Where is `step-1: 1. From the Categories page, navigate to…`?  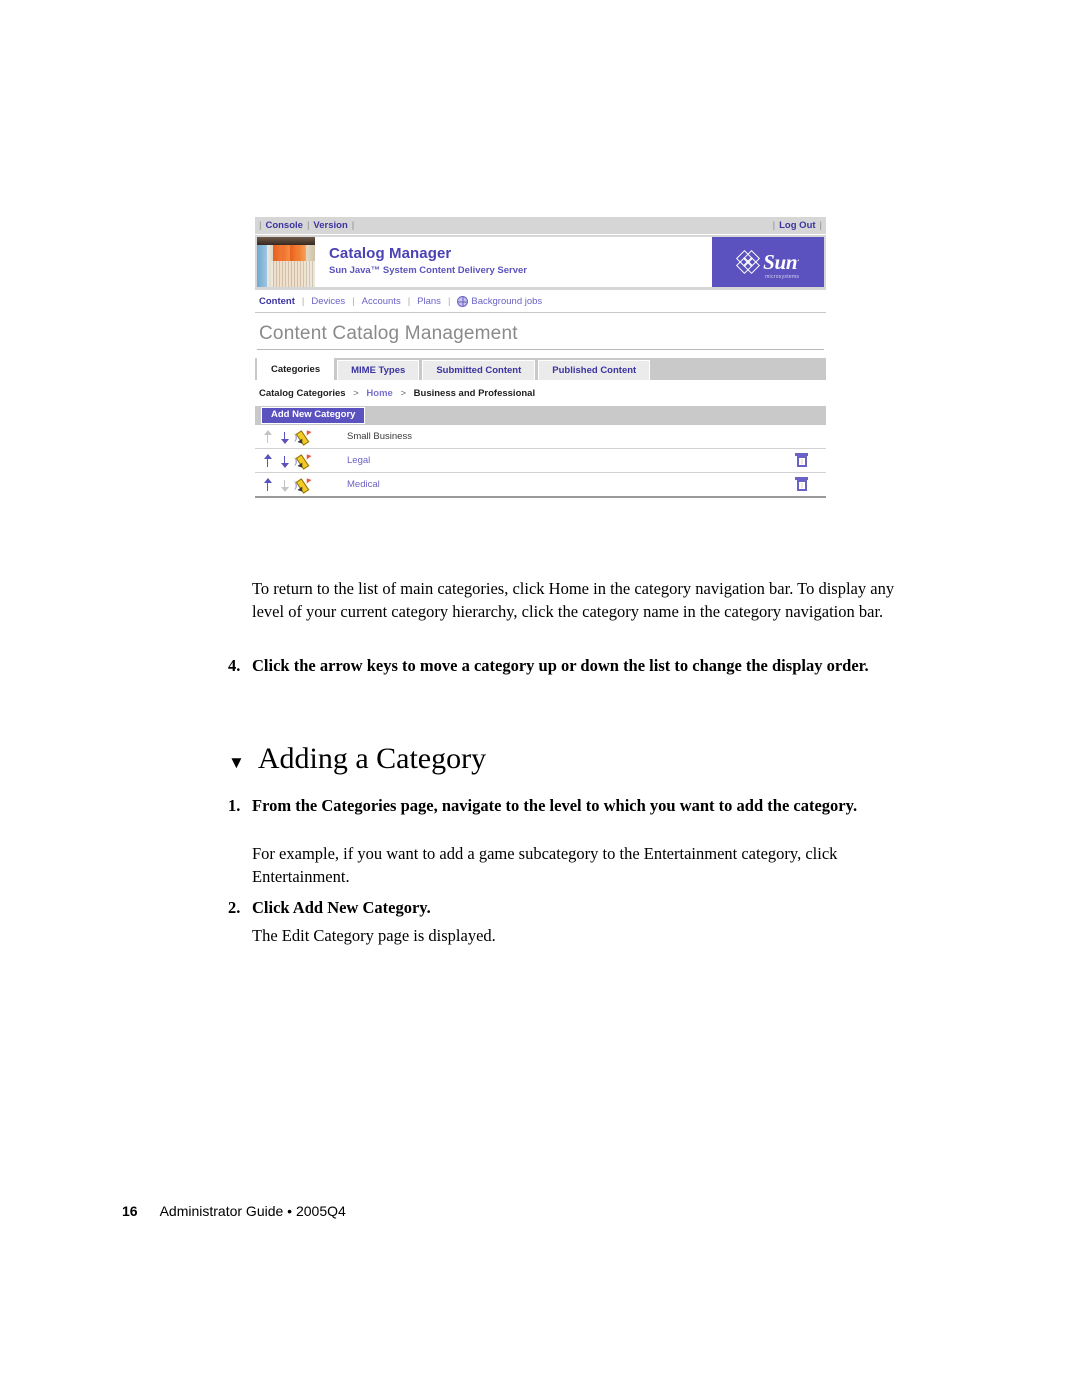
step-1: 1. From the Categories page, navigate to… is located at coordinates (566, 806).